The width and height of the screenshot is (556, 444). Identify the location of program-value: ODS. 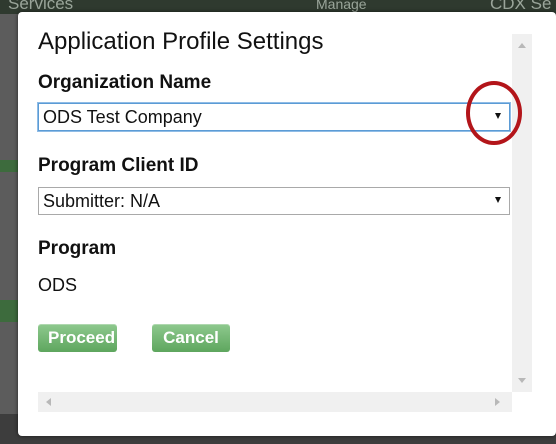
(58, 285).